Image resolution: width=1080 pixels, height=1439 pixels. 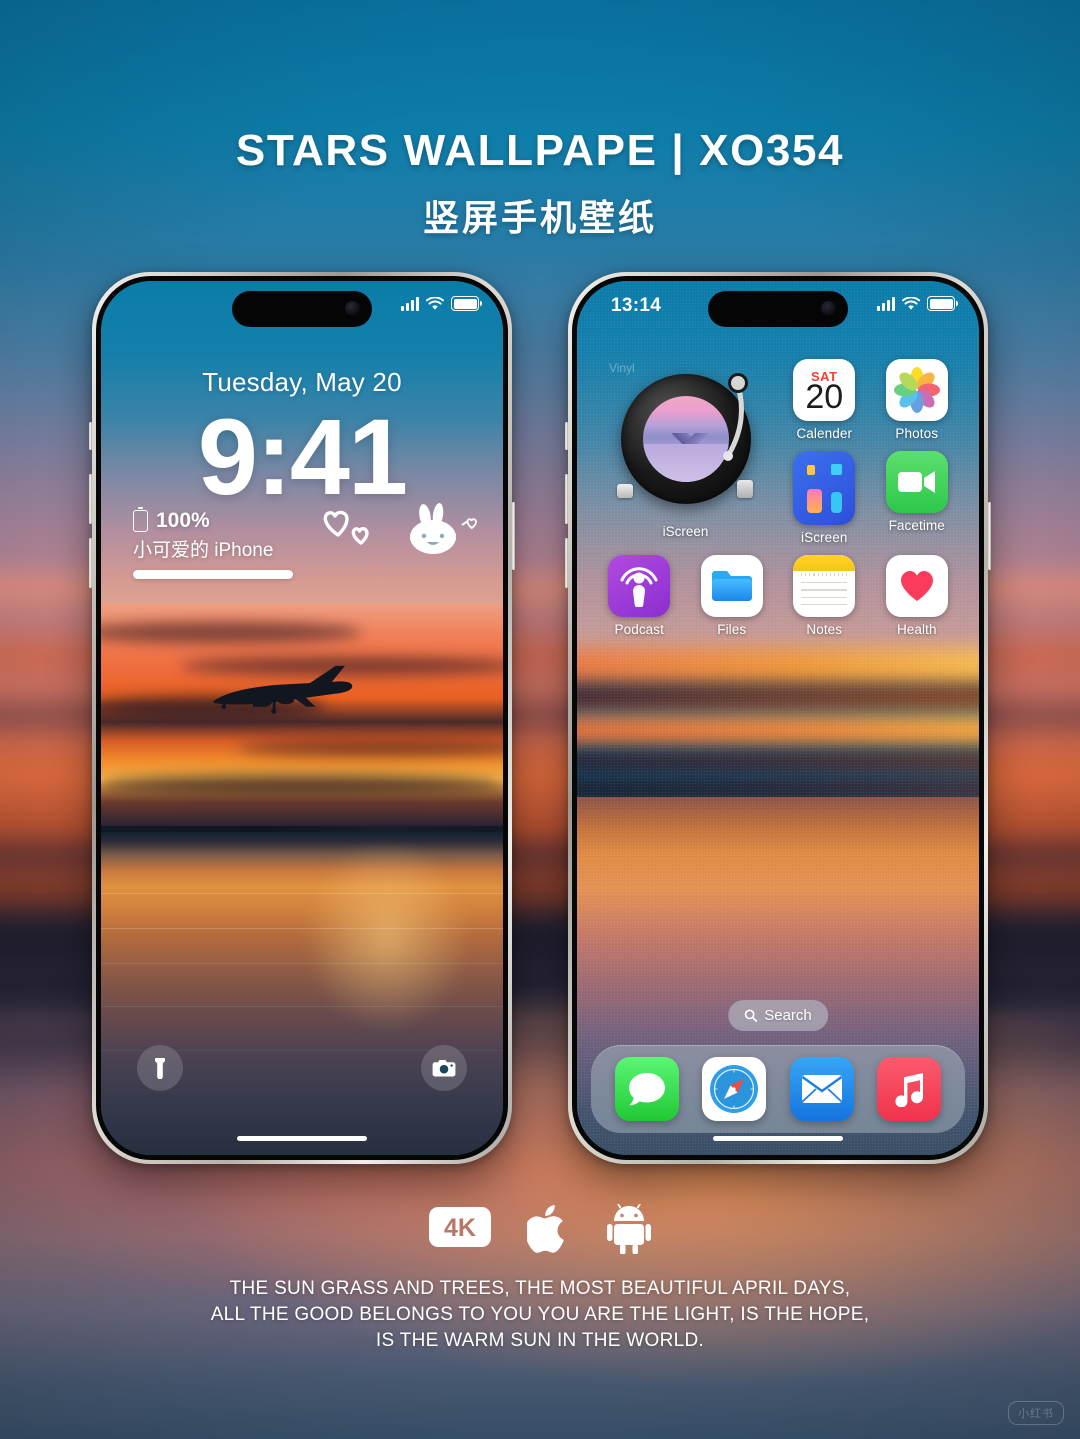 What do you see at coordinates (824, 537) in the screenshot?
I see `app-label: iScreen` at bounding box center [824, 537].